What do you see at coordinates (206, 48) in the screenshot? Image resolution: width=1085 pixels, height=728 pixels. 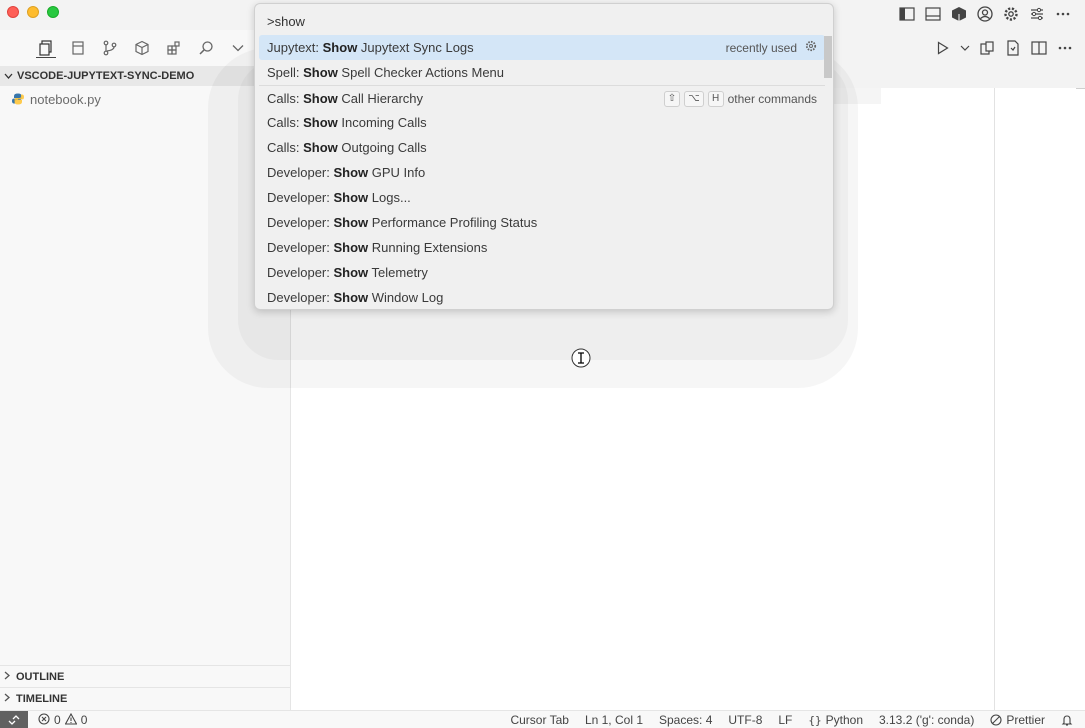 I see `search-icon` at bounding box center [206, 48].